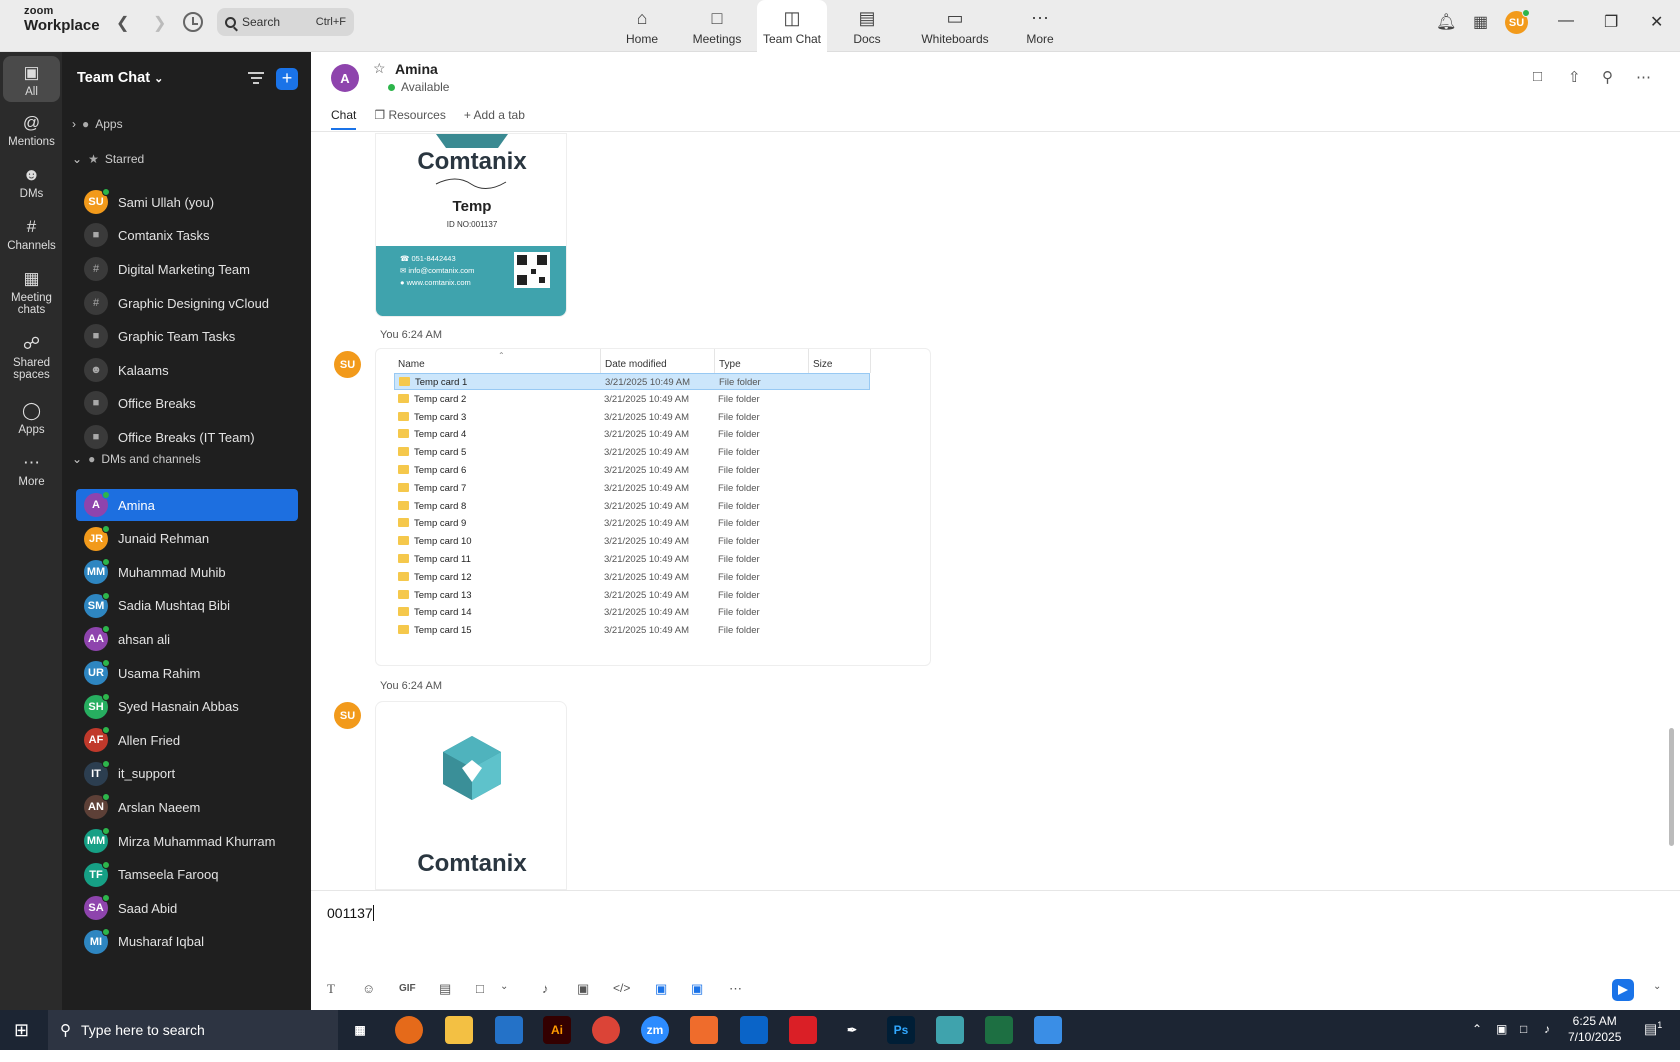 This screenshot has height=1062, width=1680. I want to click on search-bar: Search Ctrl+F, so click(285, 22).